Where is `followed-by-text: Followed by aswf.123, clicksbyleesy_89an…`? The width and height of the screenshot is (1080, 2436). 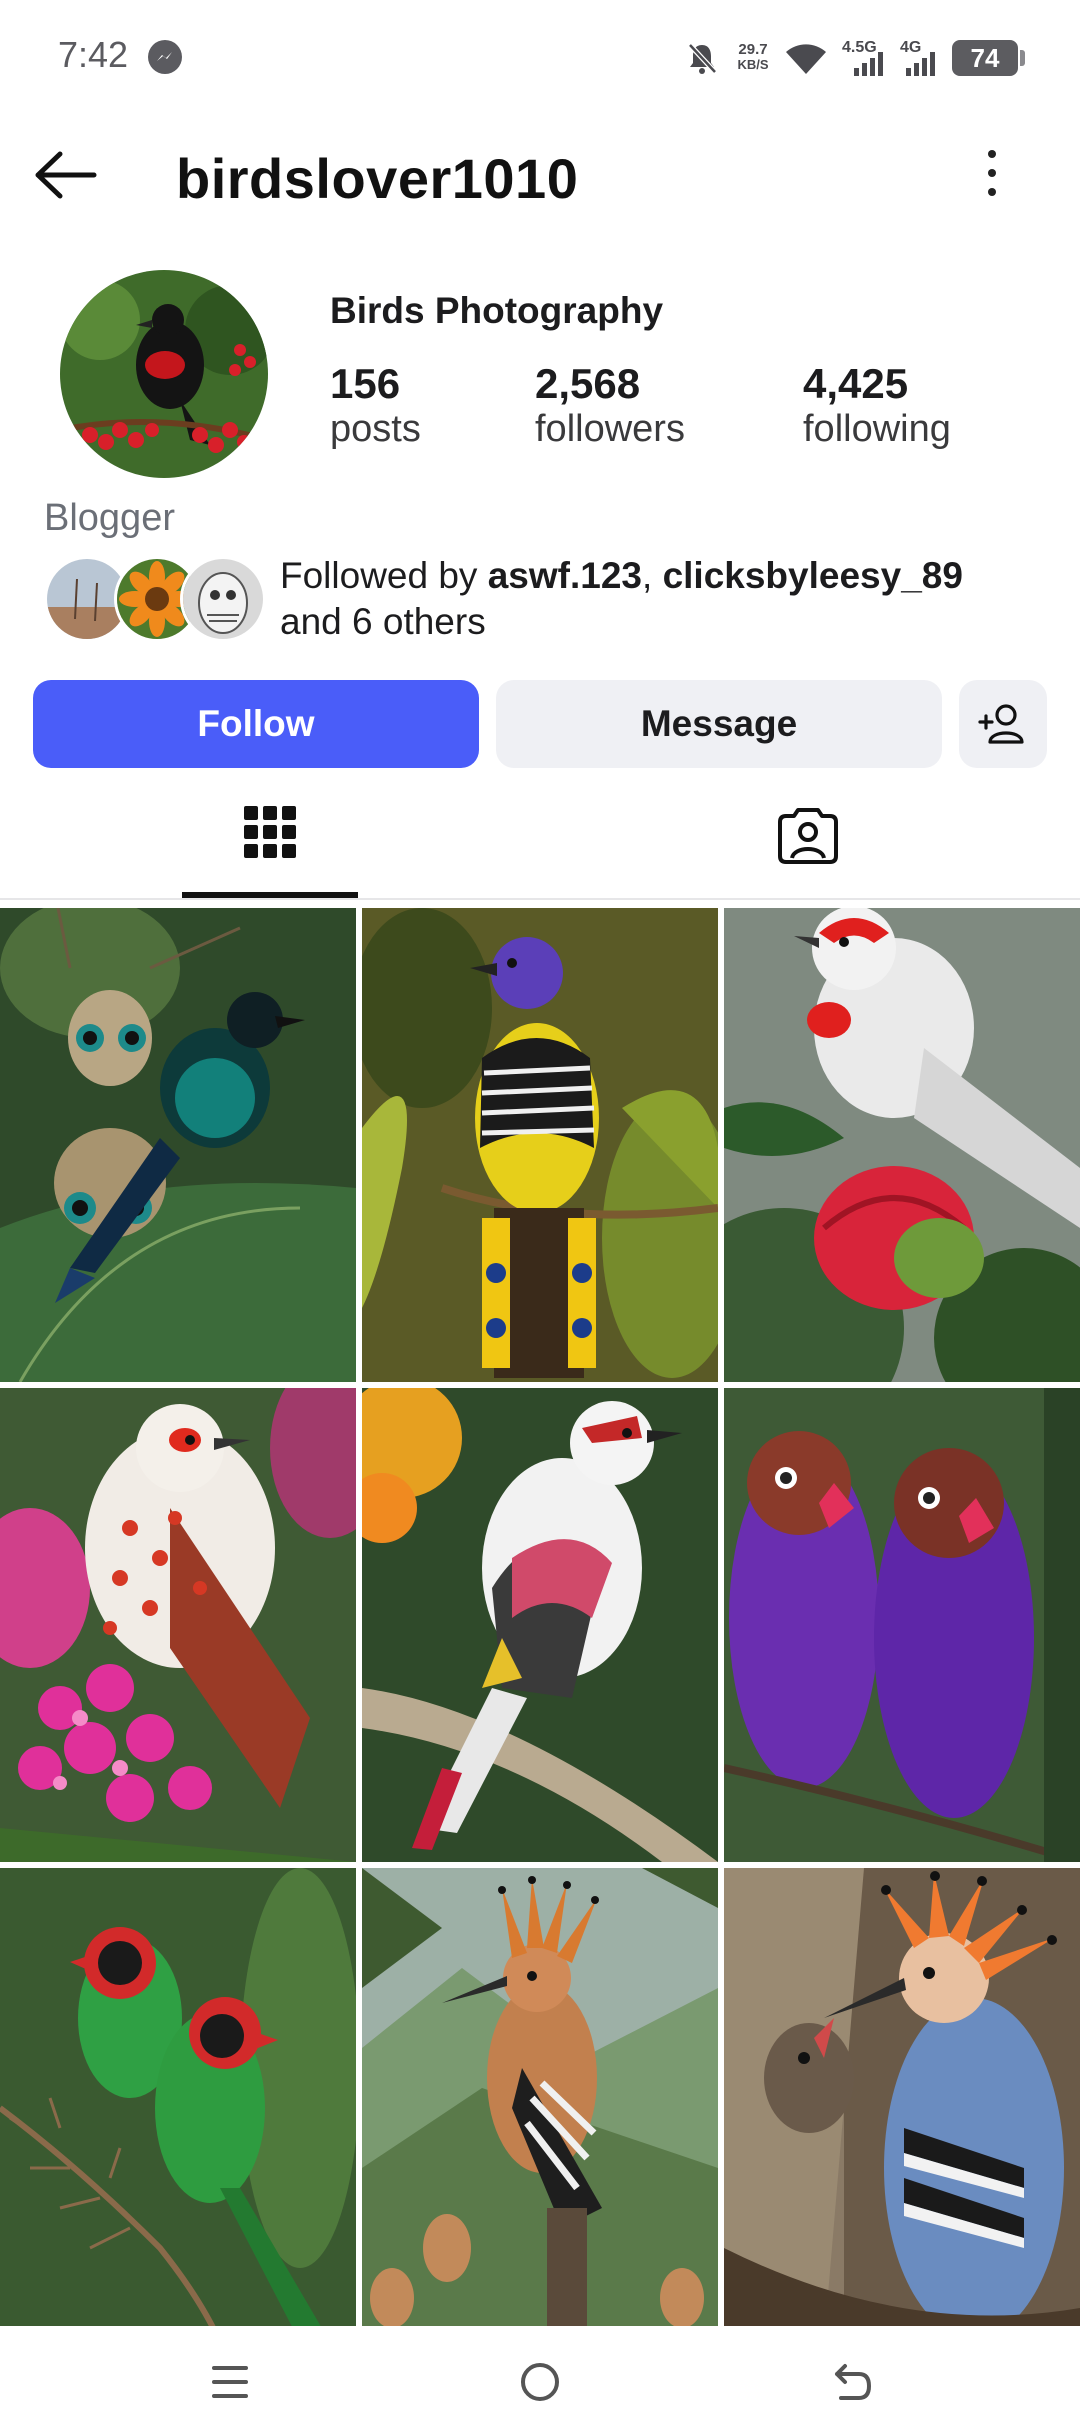 followed-by-text: Followed by aswf.123, clicksbyleesy_89an… is located at coordinates (670, 599).